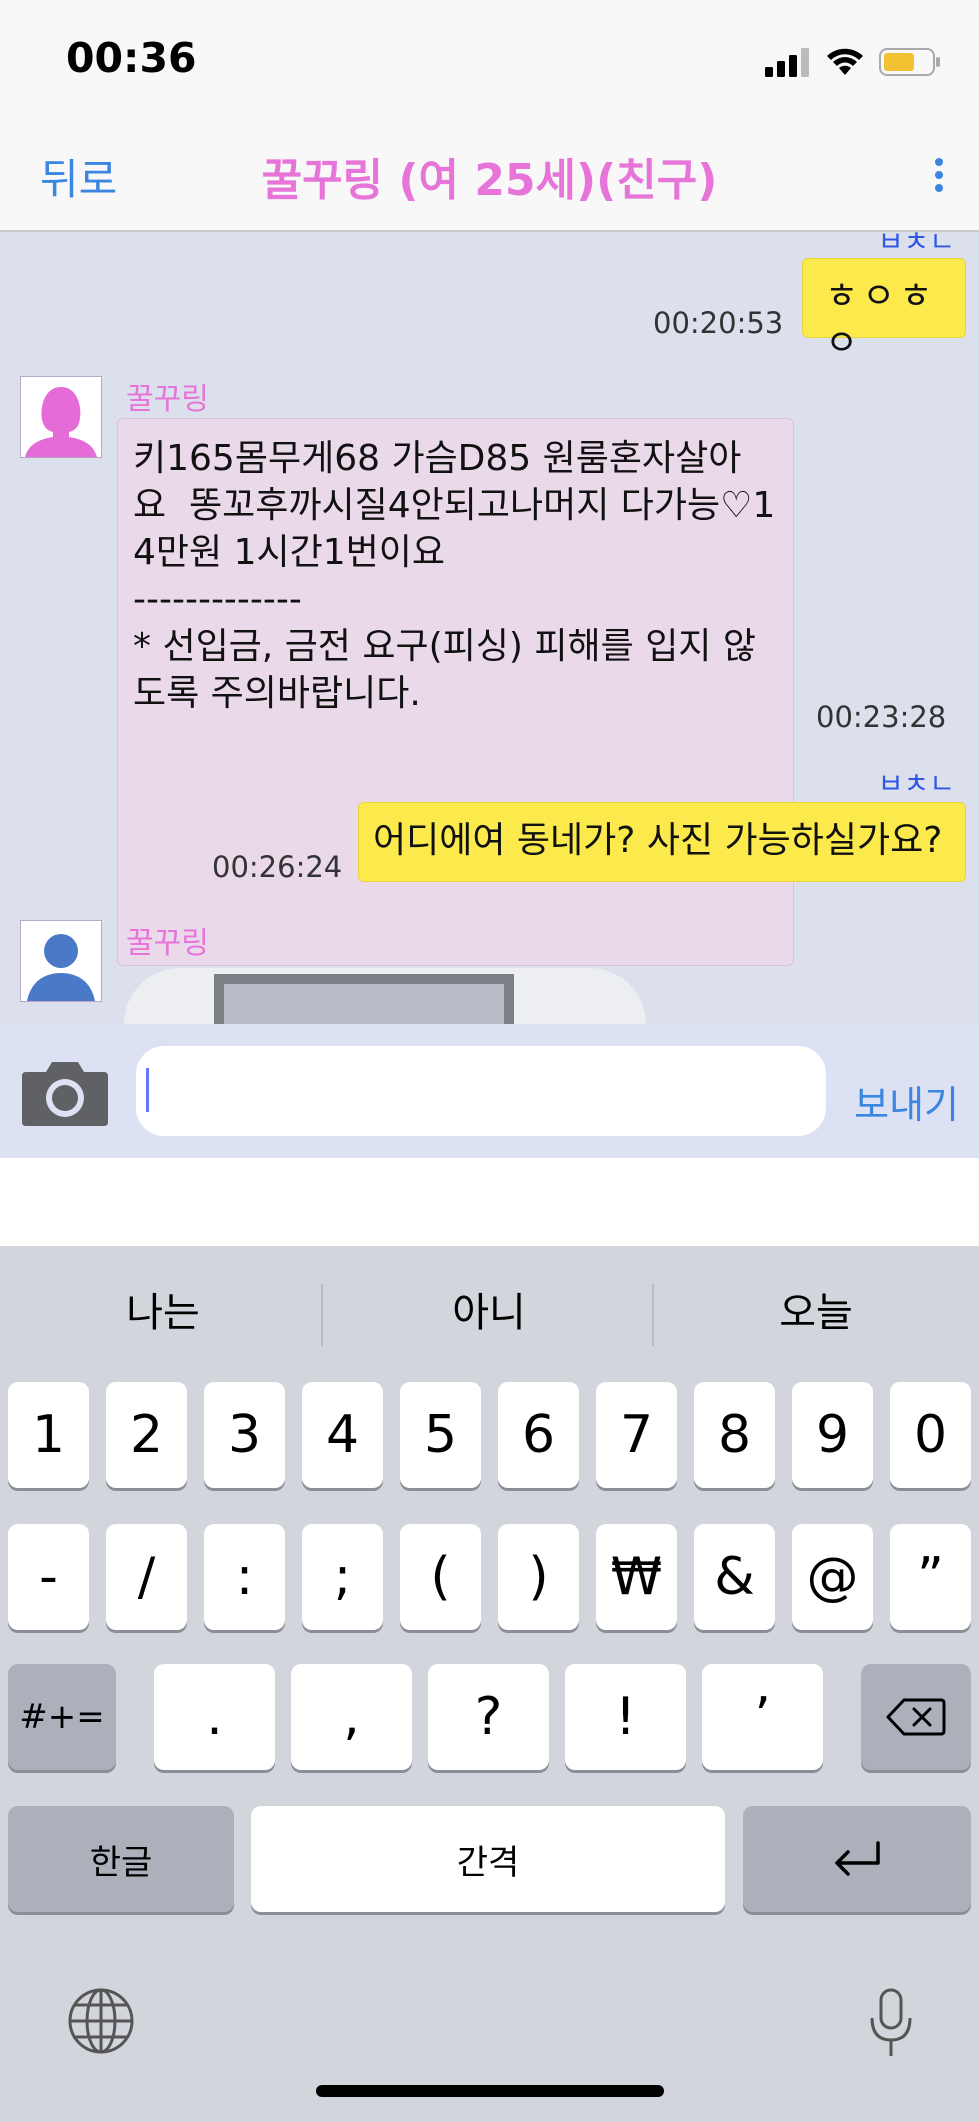  Describe the element at coordinates (891, 2024) in the screenshot. I see `microphone-icon` at that location.